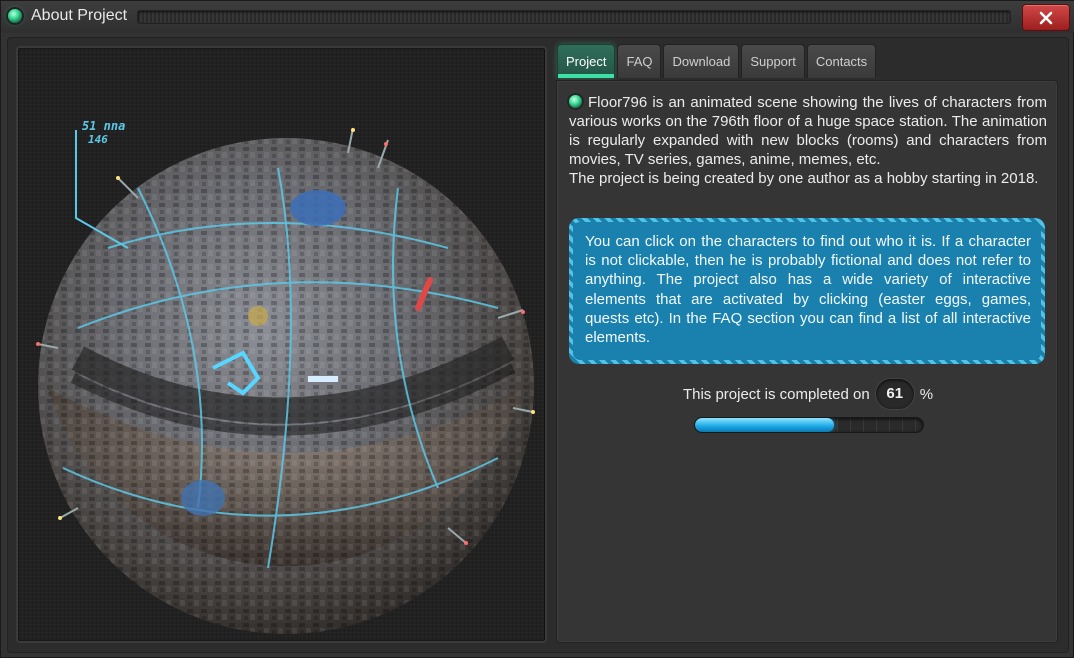  I want to click on tab-download: Download, so click(701, 61).